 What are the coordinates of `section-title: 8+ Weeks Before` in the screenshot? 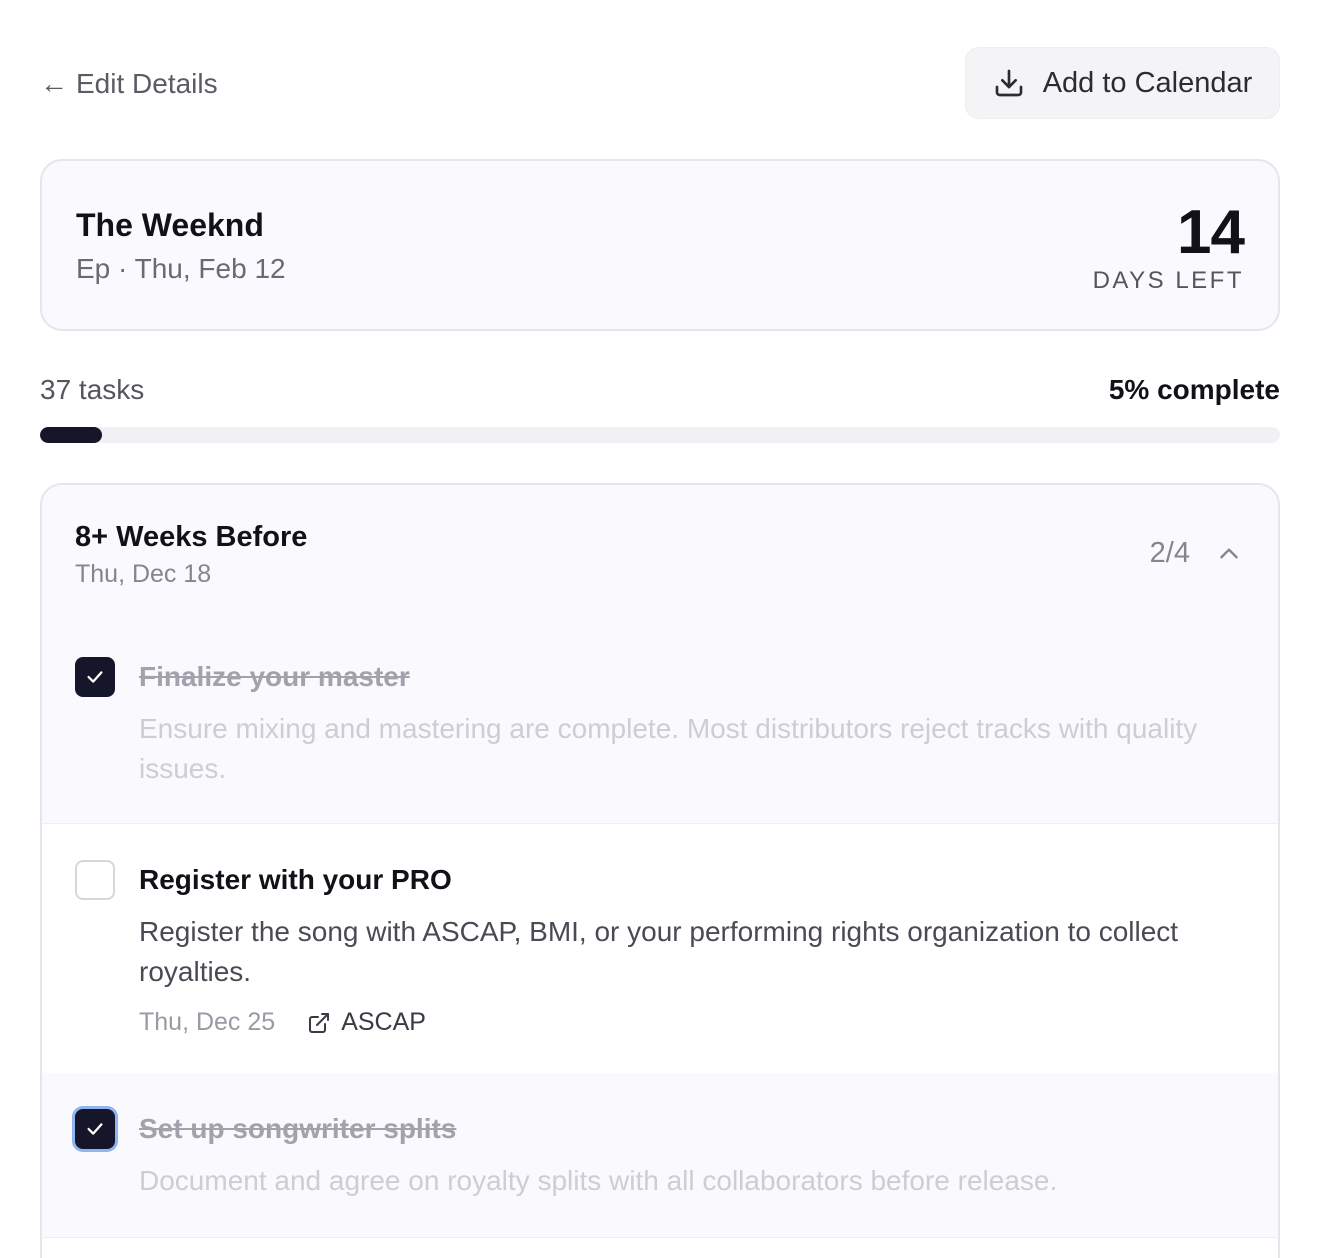 It's located at (191, 537).